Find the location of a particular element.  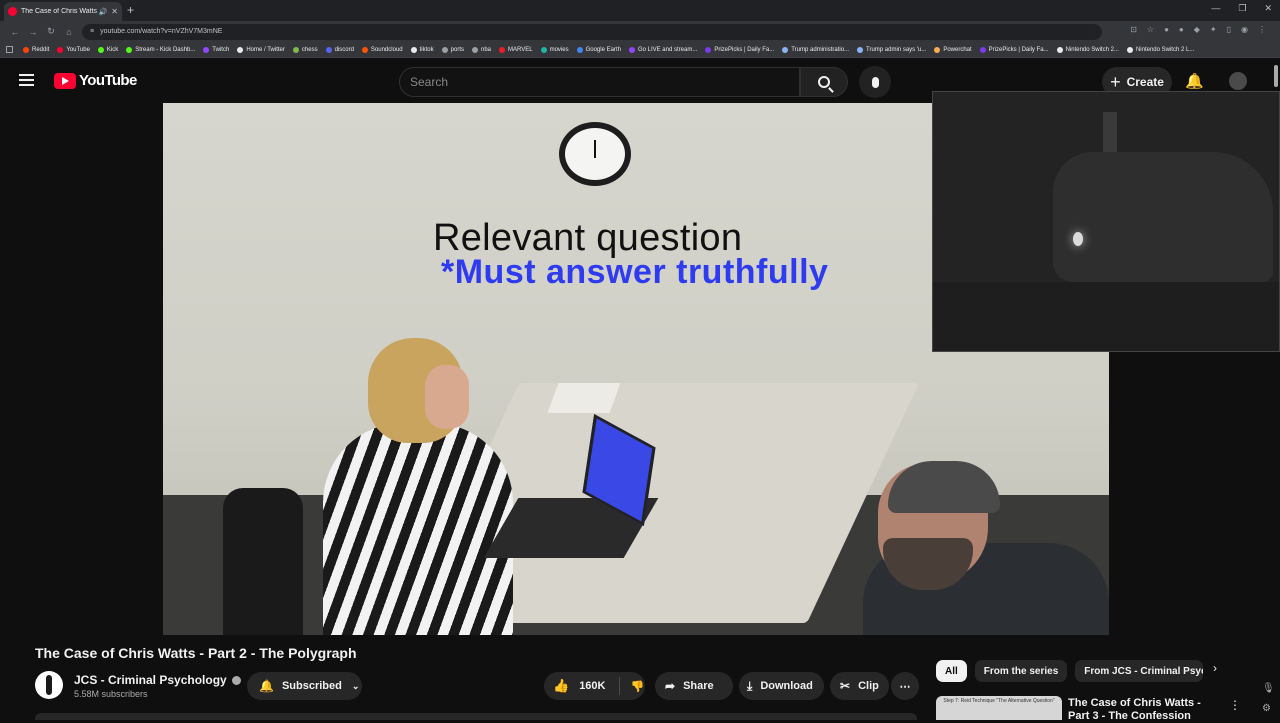

bell-icon: 🔔 is located at coordinates (266, 686).